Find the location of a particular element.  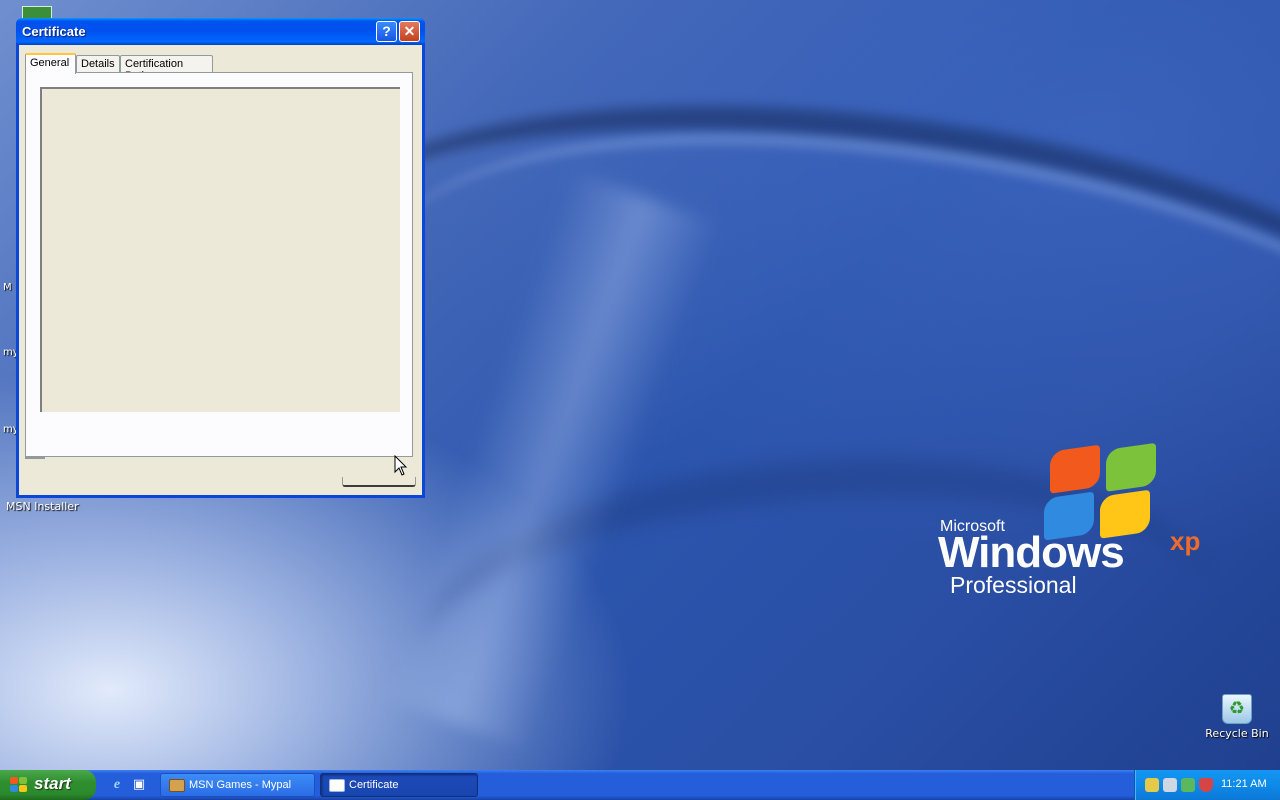

help-icon: ? is located at coordinates (386, 31).